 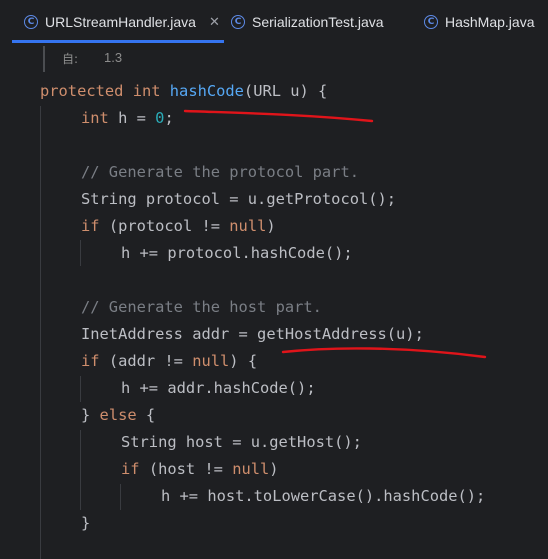 I want to click on code-line-5: String protocol = u.getProtocol();, so click(x=239, y=199).